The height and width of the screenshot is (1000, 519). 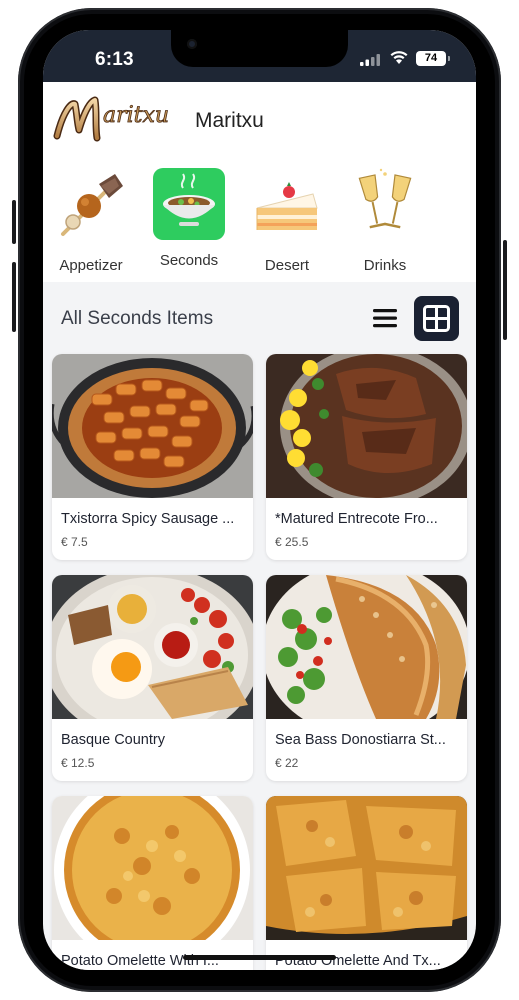 I want to click on signal-icon, so click(x=370, y=60).